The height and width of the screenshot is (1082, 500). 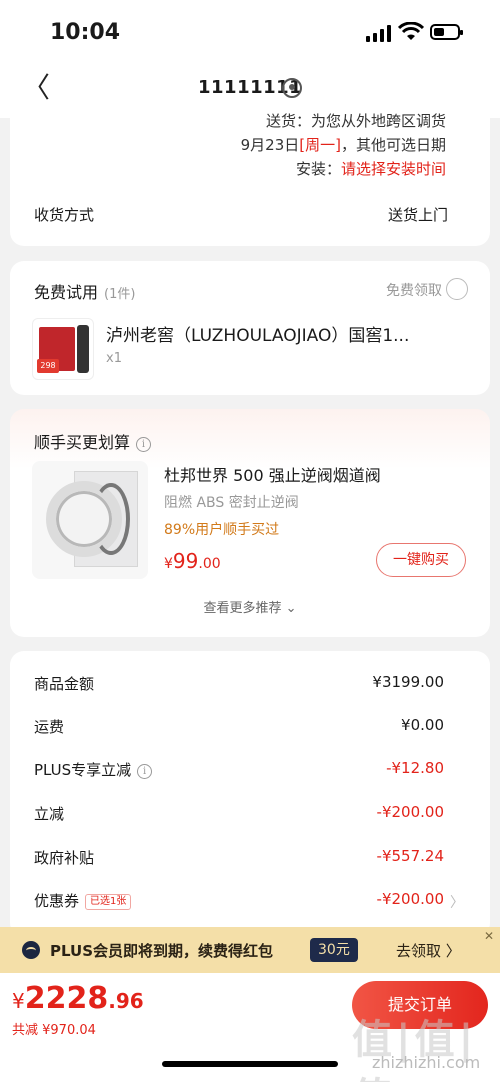 I want to click on status-time: 10:04, so click(x=85, y=32).